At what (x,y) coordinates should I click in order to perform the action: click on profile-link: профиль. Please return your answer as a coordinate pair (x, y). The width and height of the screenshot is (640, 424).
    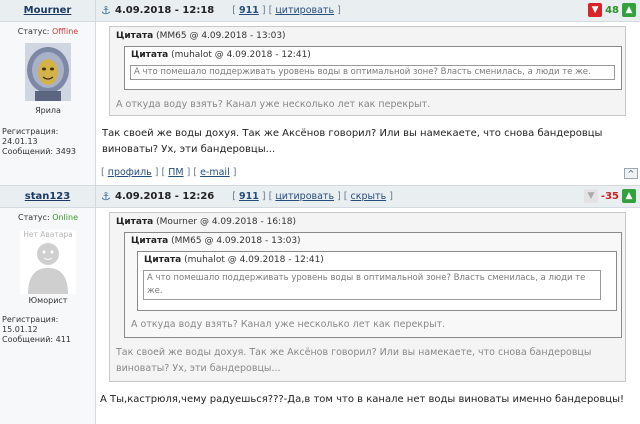
    Looking at the image, I should click on (130, 172).